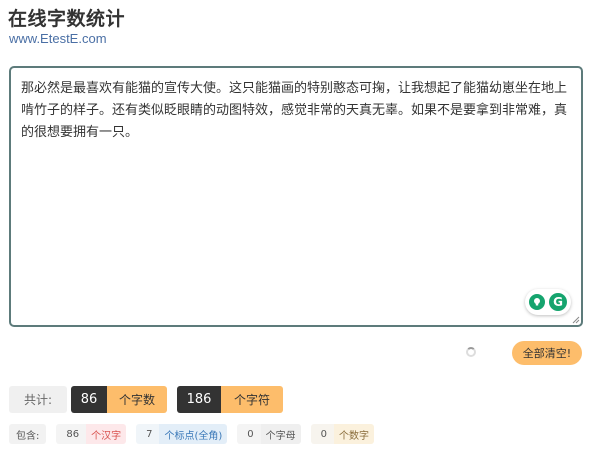 This screenshot has height=451, width=600. I want to click on letter-count-badge: 0 个字母, so click(269, 434).